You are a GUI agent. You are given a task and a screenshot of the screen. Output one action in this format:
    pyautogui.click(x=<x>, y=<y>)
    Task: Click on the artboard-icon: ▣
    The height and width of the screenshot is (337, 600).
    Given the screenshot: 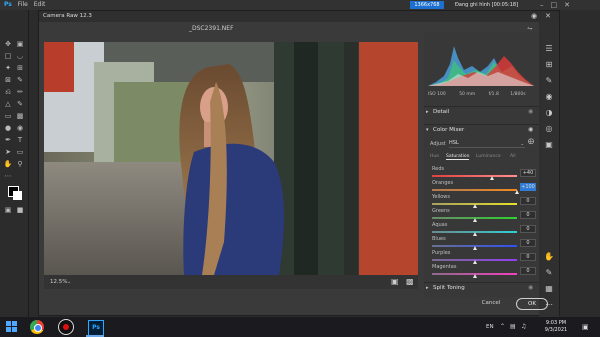 What is the action you would take?
    pyautogui.click(x=20, y=44)
    